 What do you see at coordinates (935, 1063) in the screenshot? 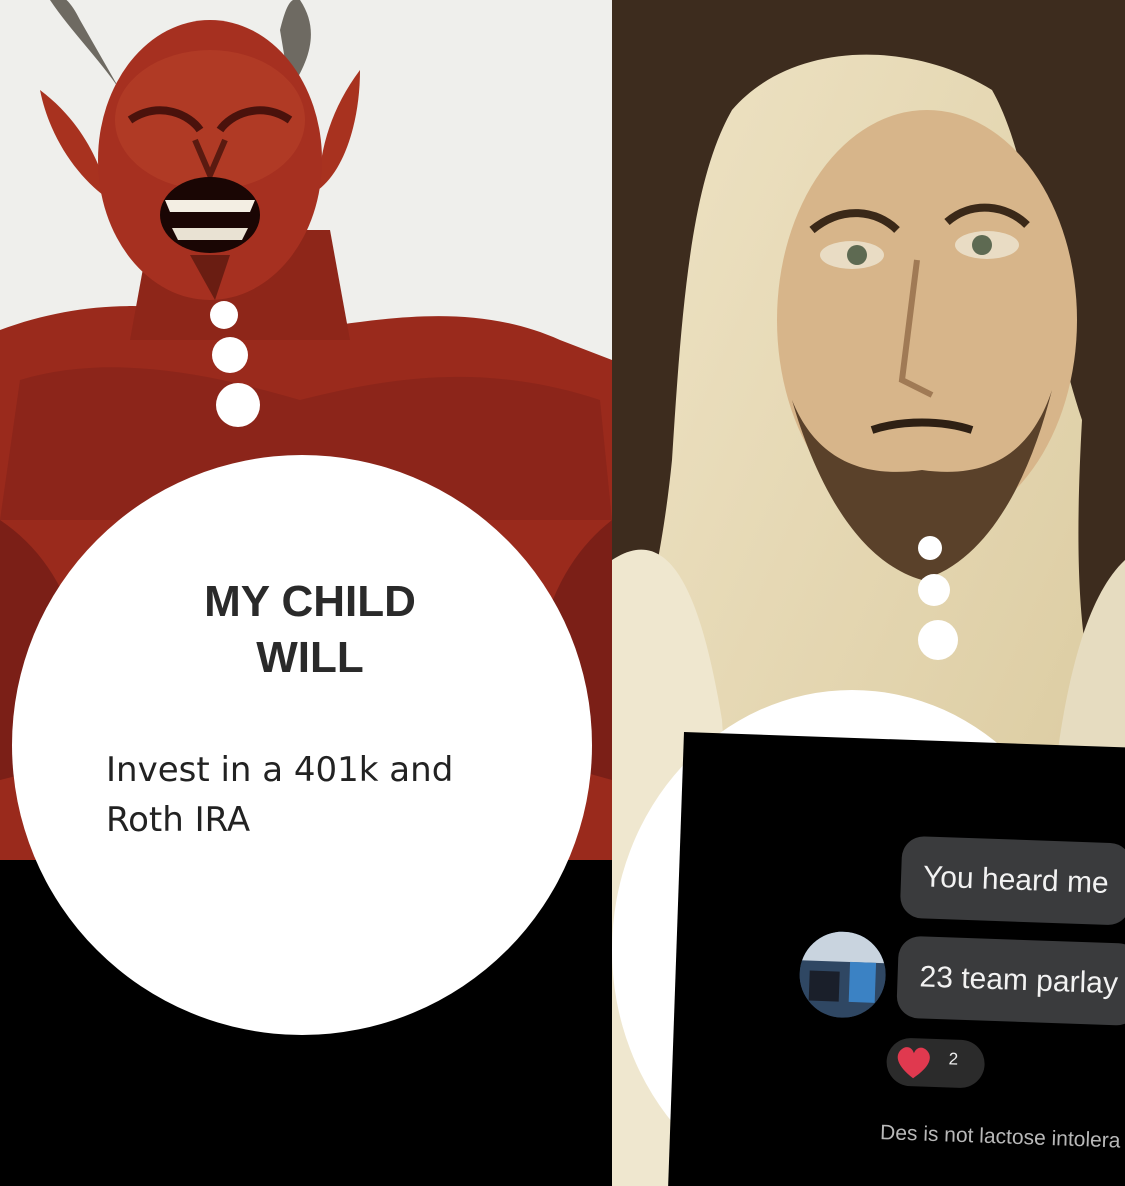
I see `reaction-badge: 2` at bounding box center [935, 1063].